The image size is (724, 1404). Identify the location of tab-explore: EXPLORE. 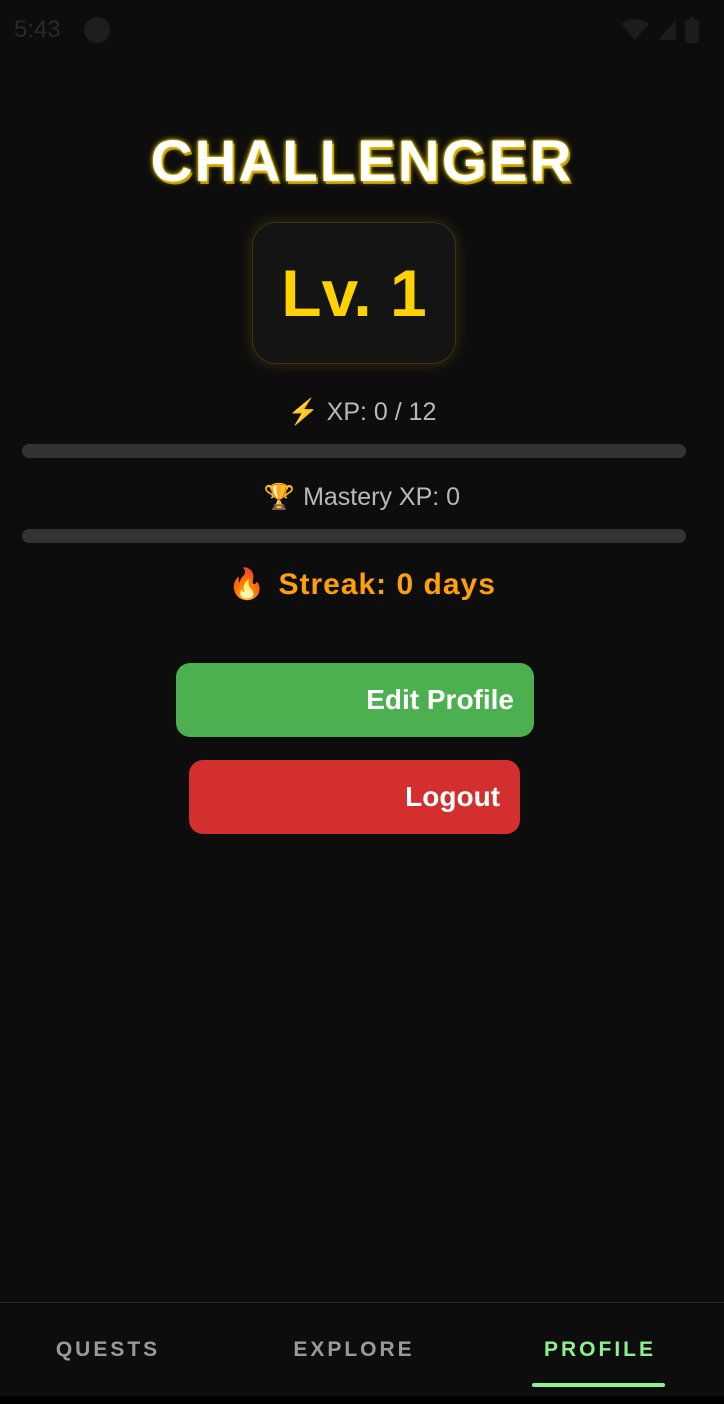
(354, 1350).